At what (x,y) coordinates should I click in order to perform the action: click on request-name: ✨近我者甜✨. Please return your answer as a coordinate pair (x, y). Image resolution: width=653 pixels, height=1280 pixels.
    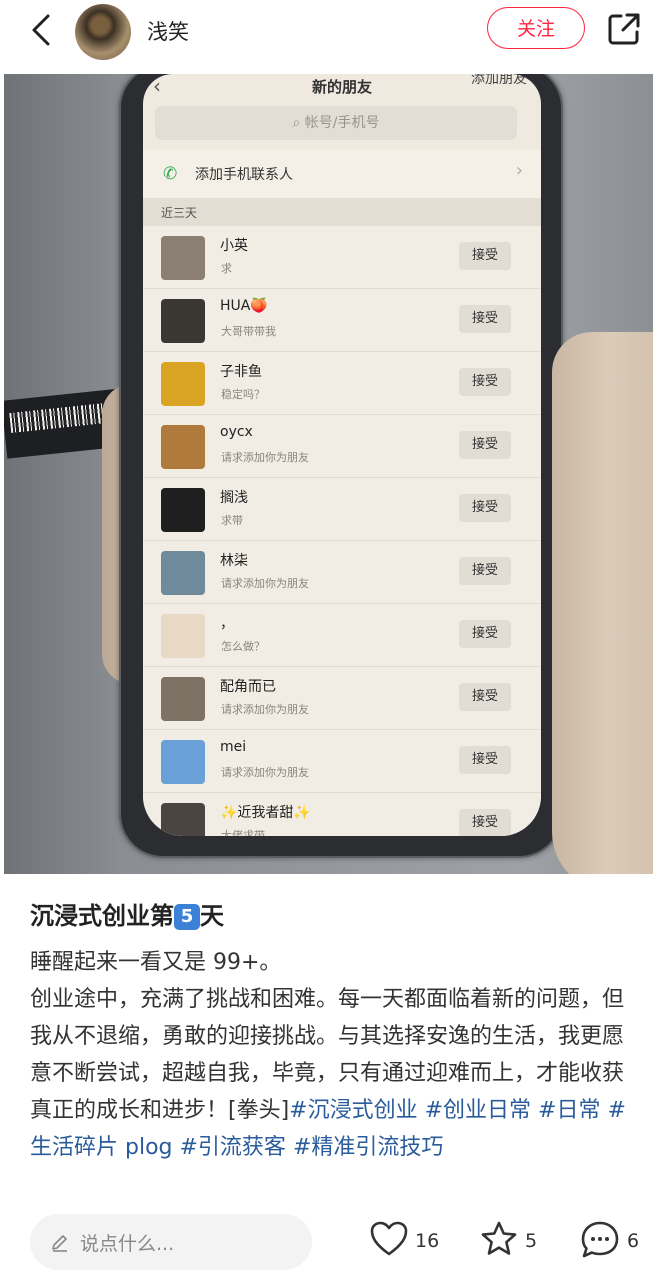
    Looking at the image, I should click on (265, 813).